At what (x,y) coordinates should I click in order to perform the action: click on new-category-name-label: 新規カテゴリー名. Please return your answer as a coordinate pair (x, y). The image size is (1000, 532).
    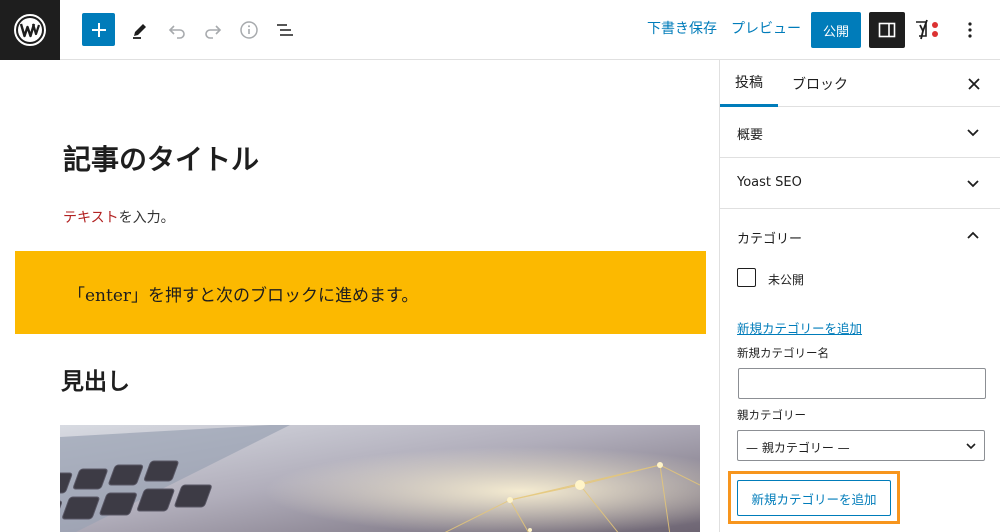
    Looking at the image, I should click on (783, 353).